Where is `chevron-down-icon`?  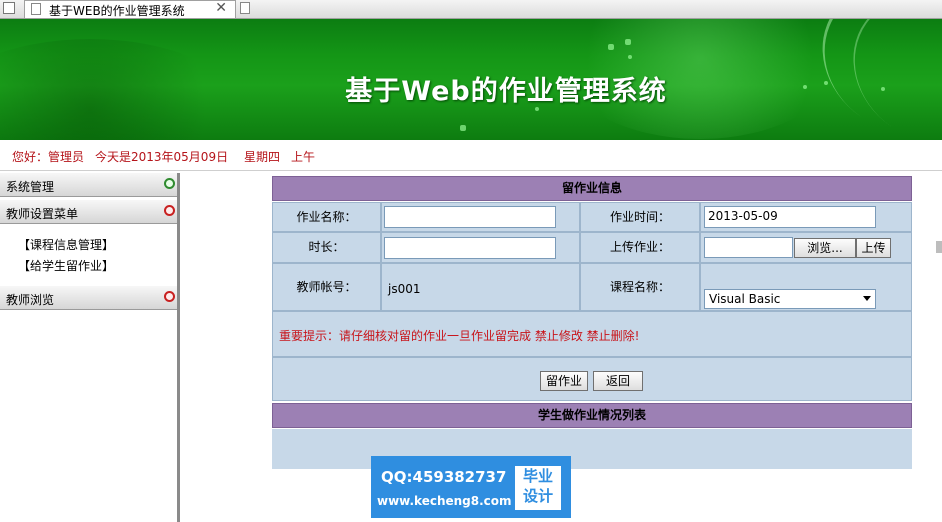
chevron-down-icon is located at coordinates (867, 298).